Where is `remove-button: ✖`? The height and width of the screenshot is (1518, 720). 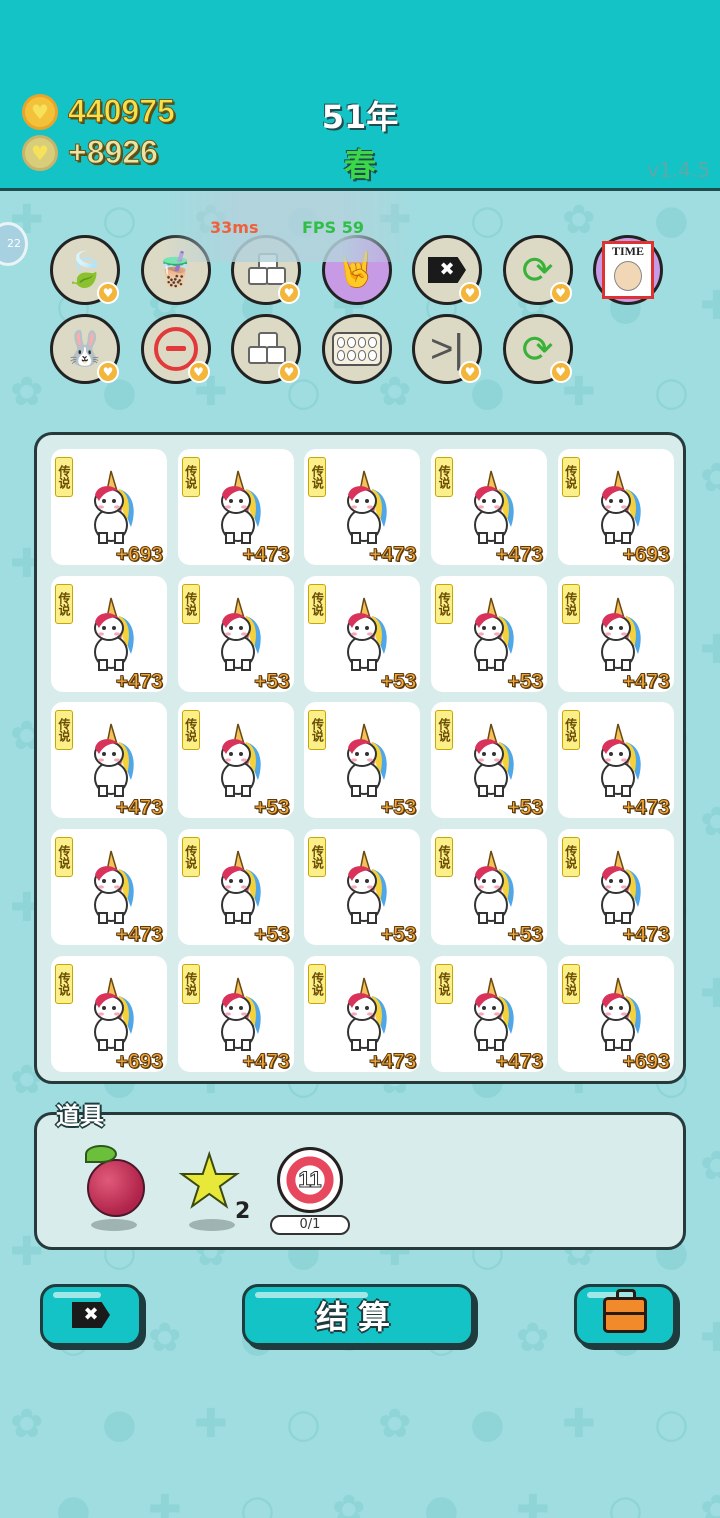
remove-button: ✖ is located at coordinates (91, 1315).